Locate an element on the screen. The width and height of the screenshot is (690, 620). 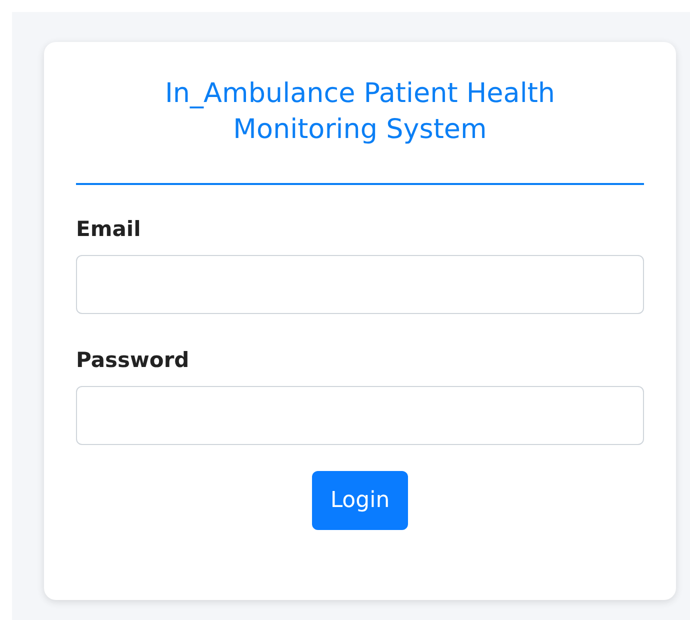
field-label: Password is located at coordinates (133, 360).